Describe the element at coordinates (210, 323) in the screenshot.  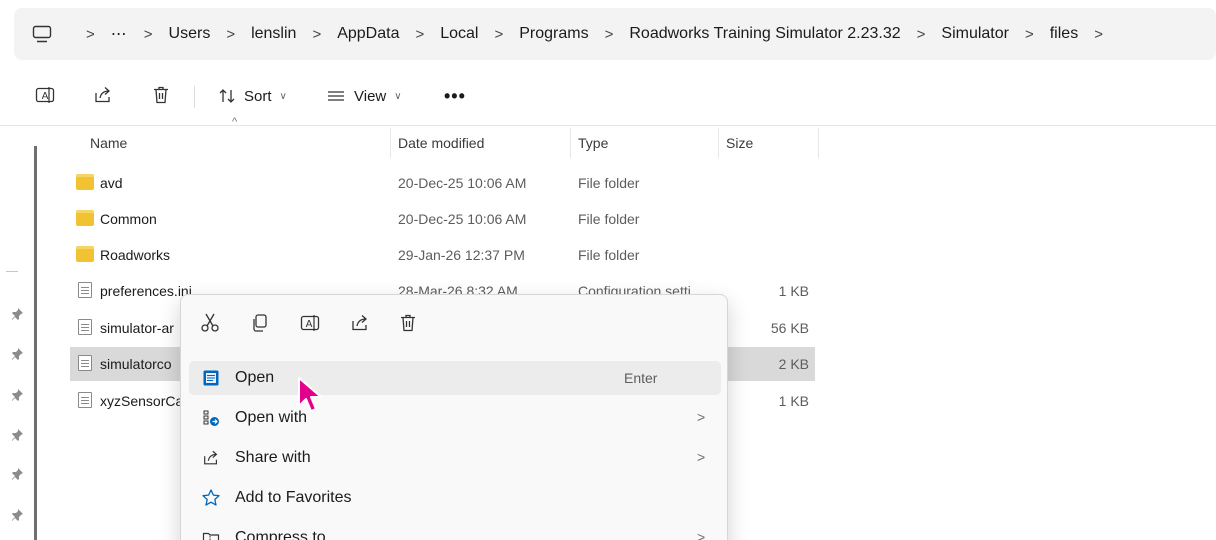
I see `cut-icon` at that location.